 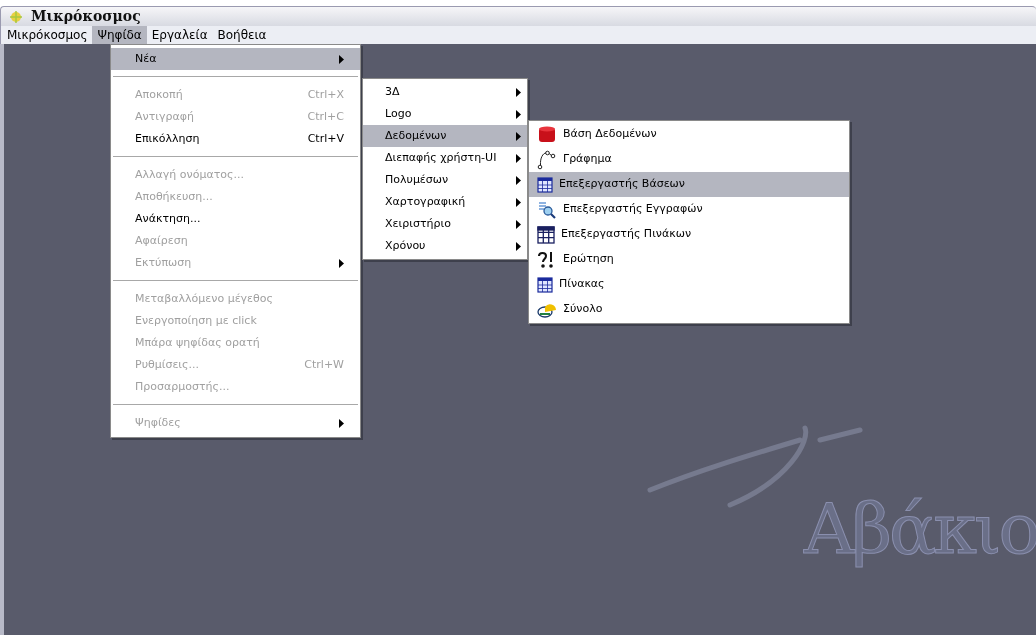 What do you see at coordinates (689, 284) in the screenshot?
I see `submenu-item: Πίνακας` at bounding box center [689, 284].